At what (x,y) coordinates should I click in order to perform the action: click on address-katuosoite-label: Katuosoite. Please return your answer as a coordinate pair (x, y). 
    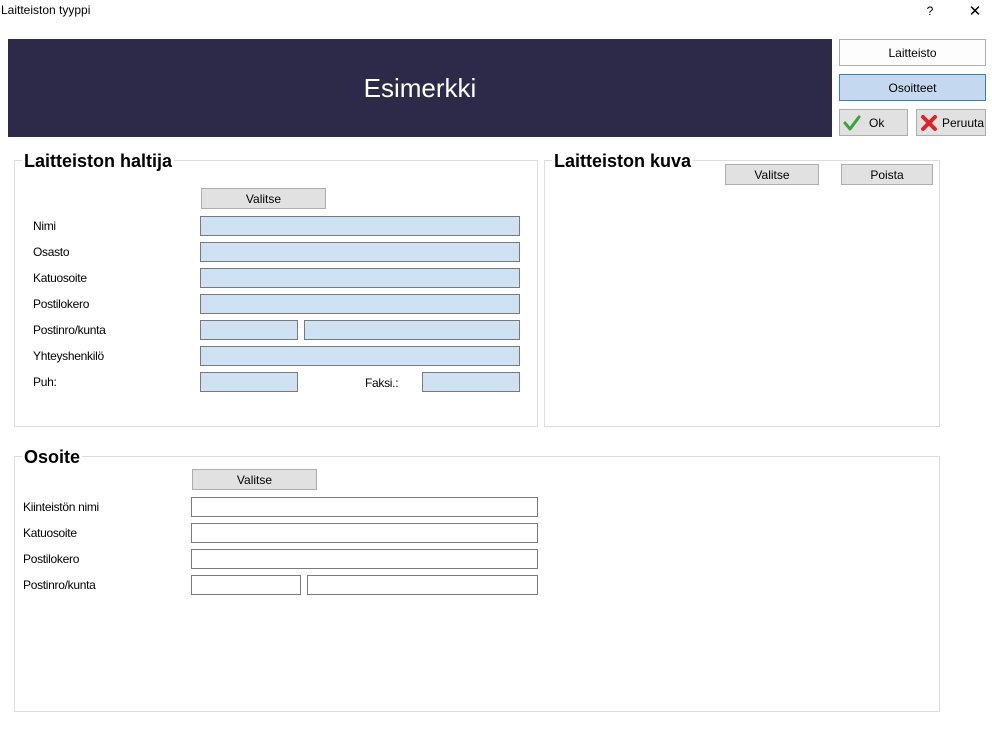
    Looking at the image, I should click on (50, 533).